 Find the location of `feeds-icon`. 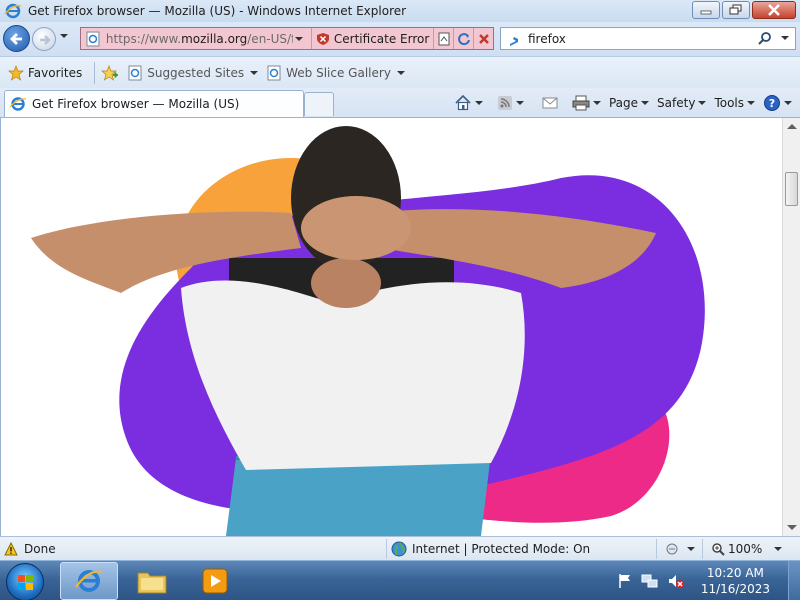

feeds-icon is located at coordinates (504, 103).